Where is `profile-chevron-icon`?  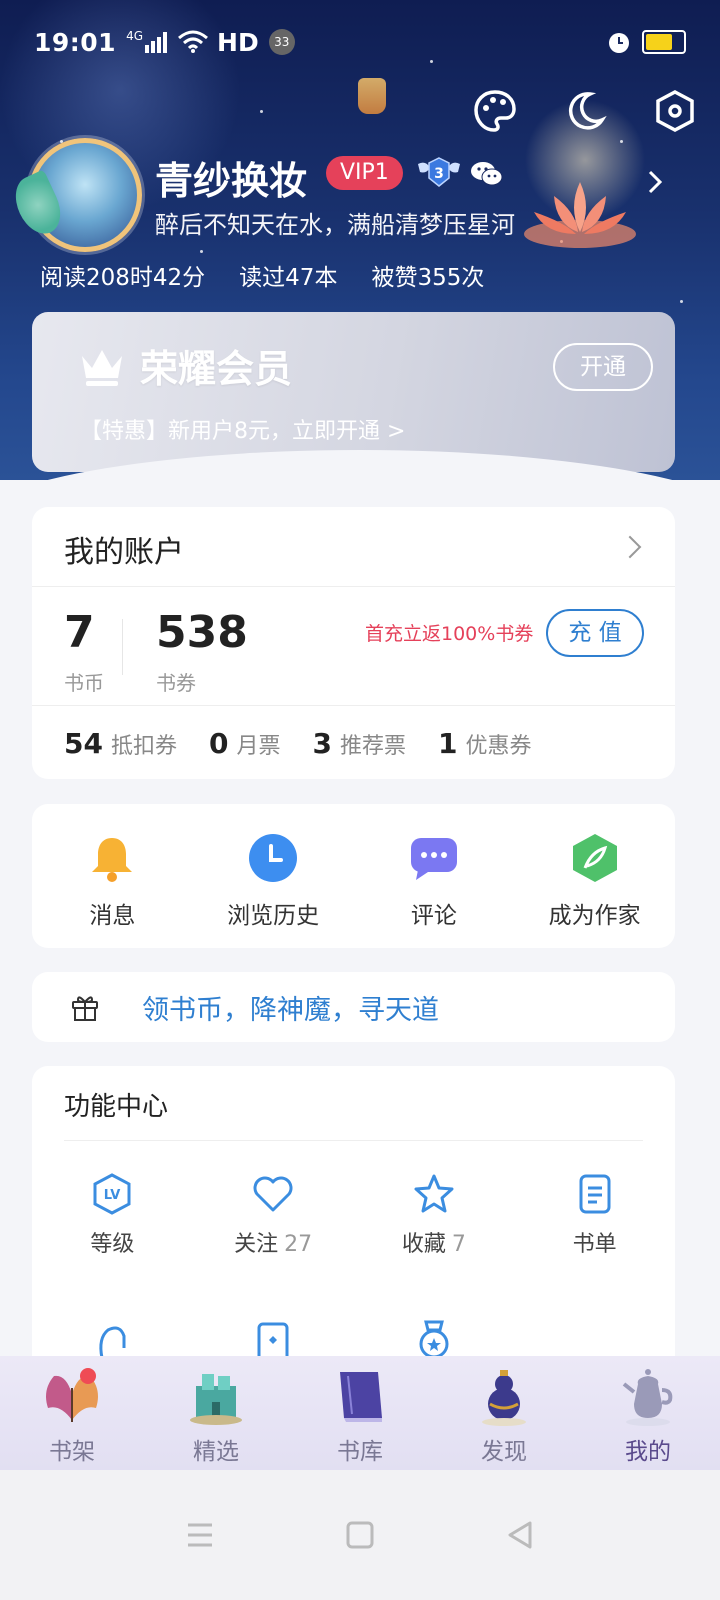 profile-chevron-icon is located at coordinates (655, 182).